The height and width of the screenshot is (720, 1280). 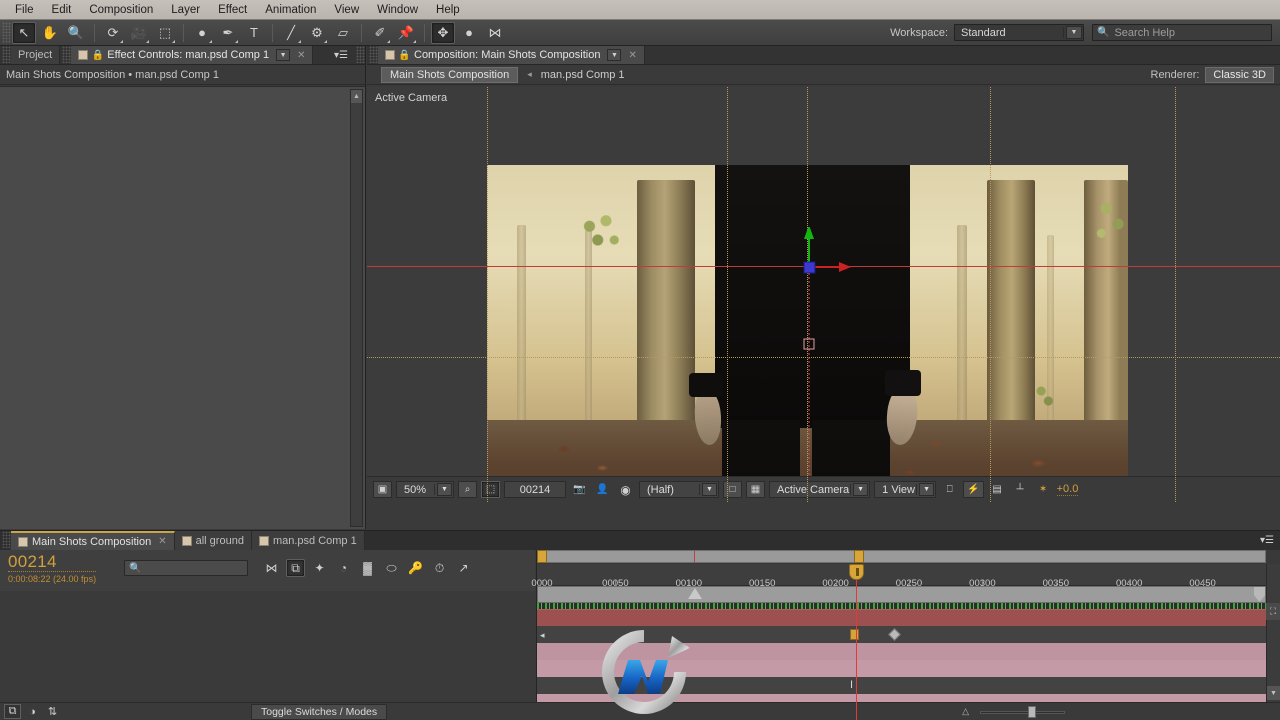 I want to click on snap-toggle-icon: ⋈, so click(x=495, y=33).